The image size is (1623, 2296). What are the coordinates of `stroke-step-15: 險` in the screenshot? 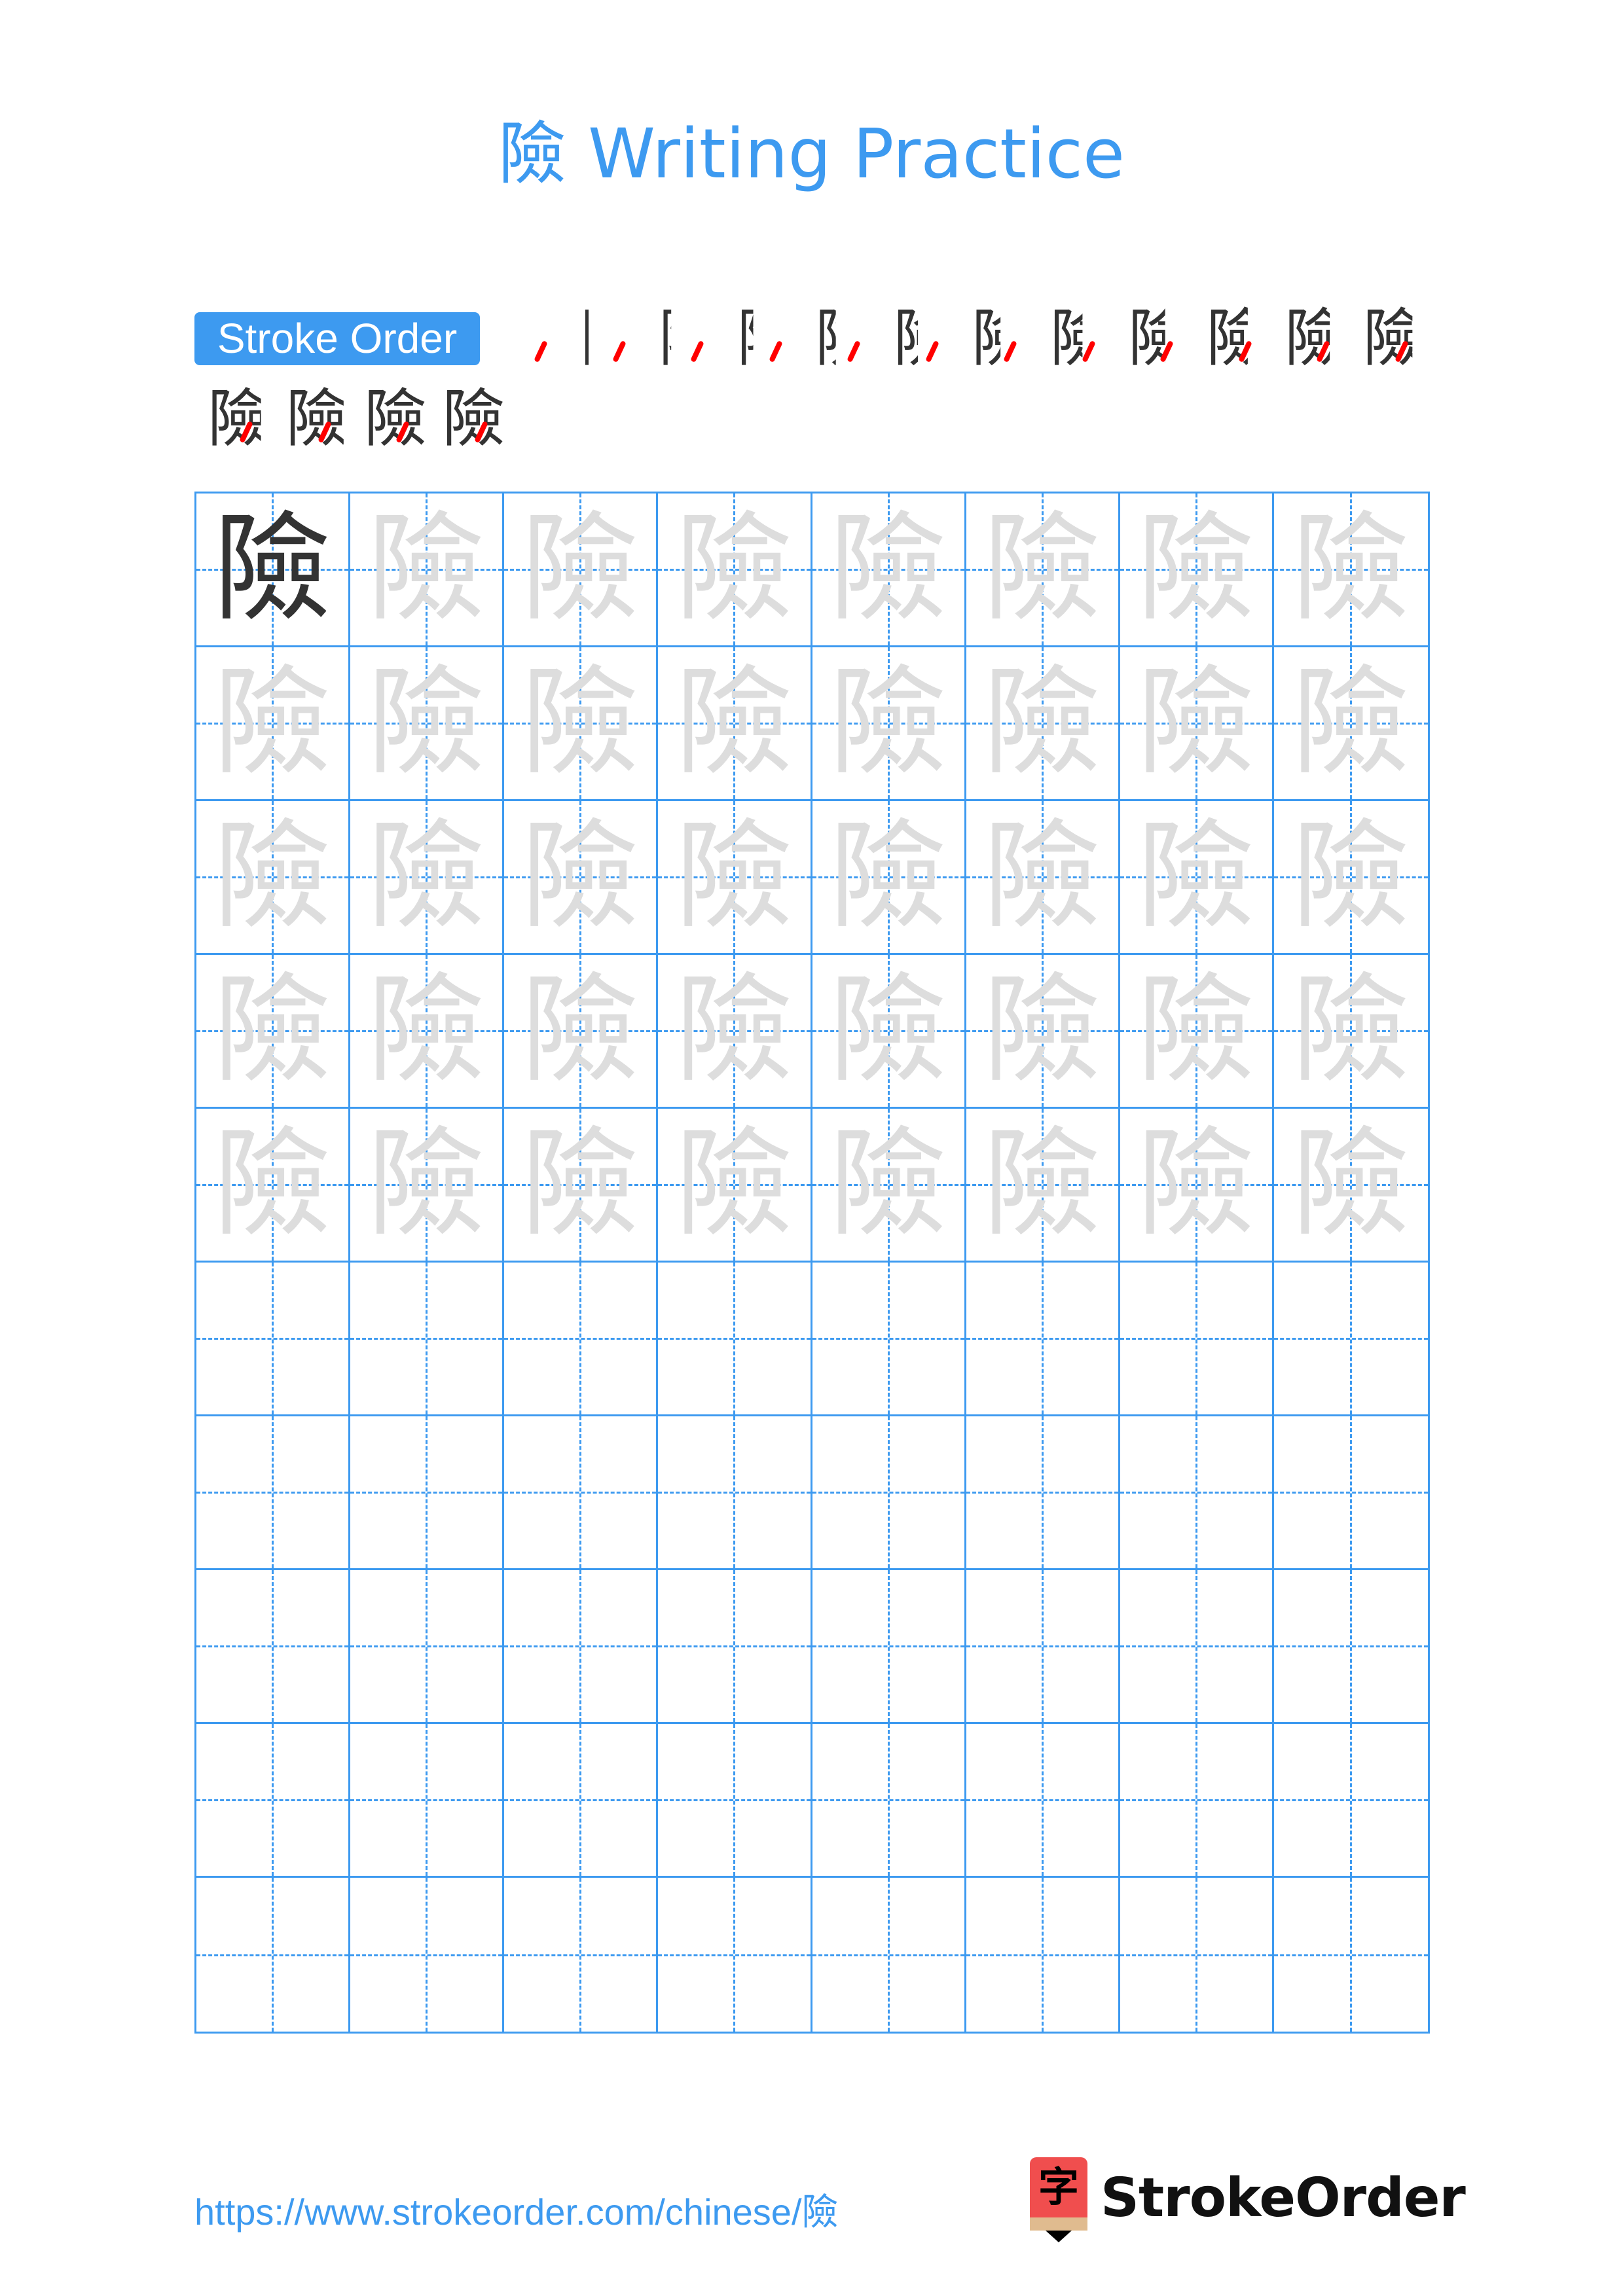 It's located at (395, 419).